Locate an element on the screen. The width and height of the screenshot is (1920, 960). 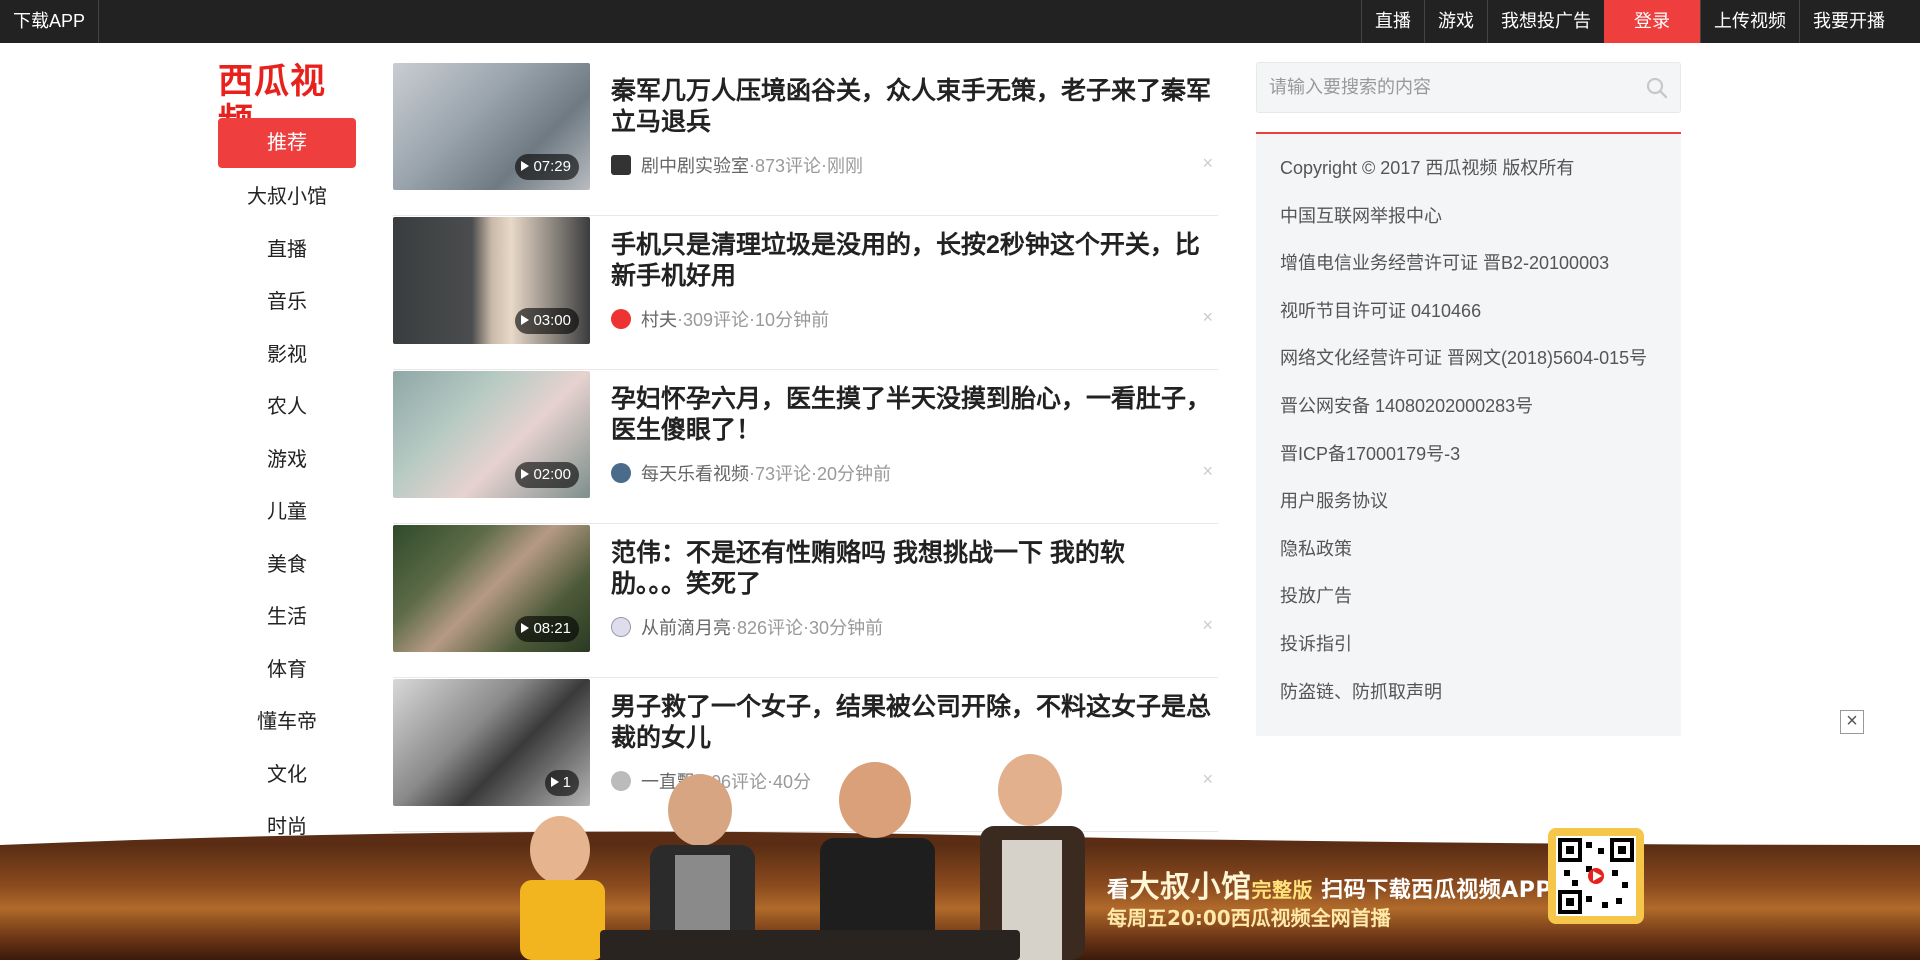
video-meta: 村夫 · 309评论 · 10分钟前 is located at coordinates (720, 319).